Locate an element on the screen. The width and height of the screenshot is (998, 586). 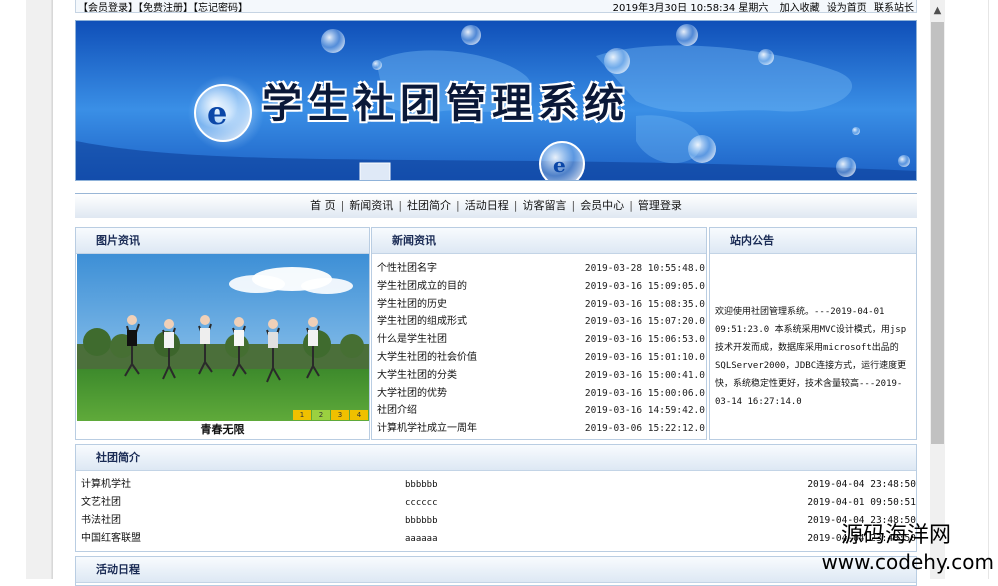
news-title: 大学社团的优势 is located at coordinates (412, 394).